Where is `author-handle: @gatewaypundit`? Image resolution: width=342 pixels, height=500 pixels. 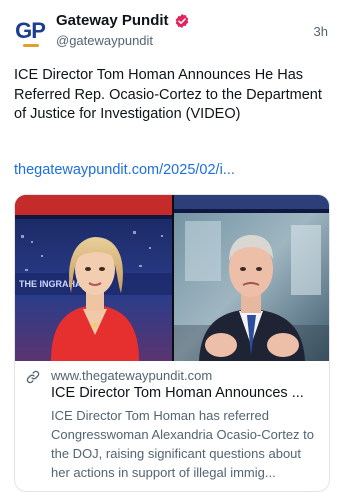
author-handle: @gatewaypundit is located at coordinates (104, 40).